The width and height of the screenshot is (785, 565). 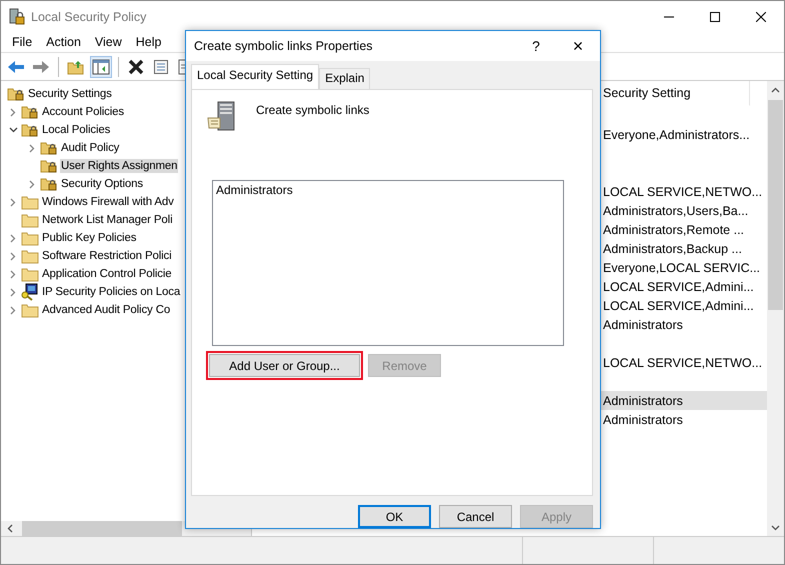 I want to click on close-button: ×, so click(x=578, y=46).